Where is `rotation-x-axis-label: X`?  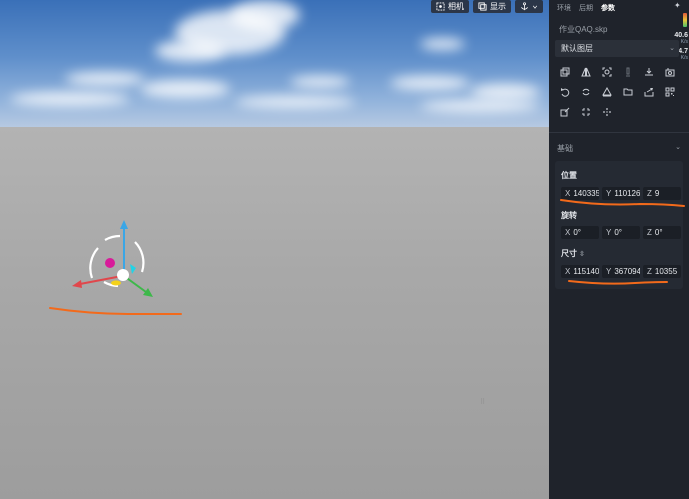
rotation-x-axis-label: X is located at coordinates (568, 232).